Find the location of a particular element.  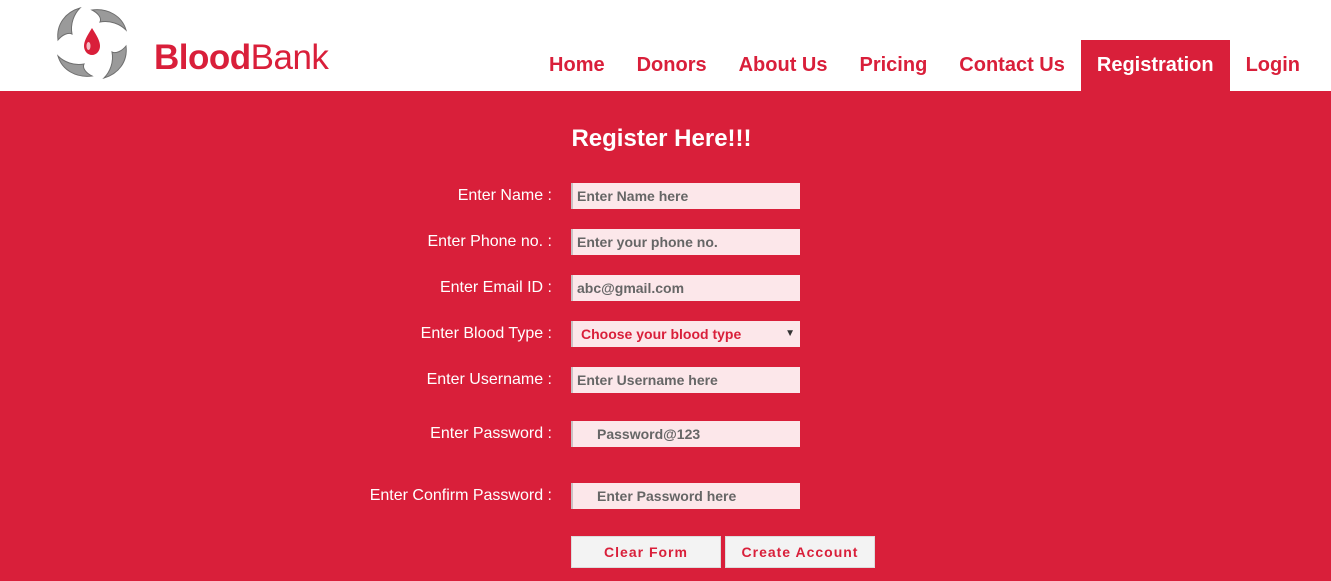

nav-home: Home is located at coordinates (577, 65).